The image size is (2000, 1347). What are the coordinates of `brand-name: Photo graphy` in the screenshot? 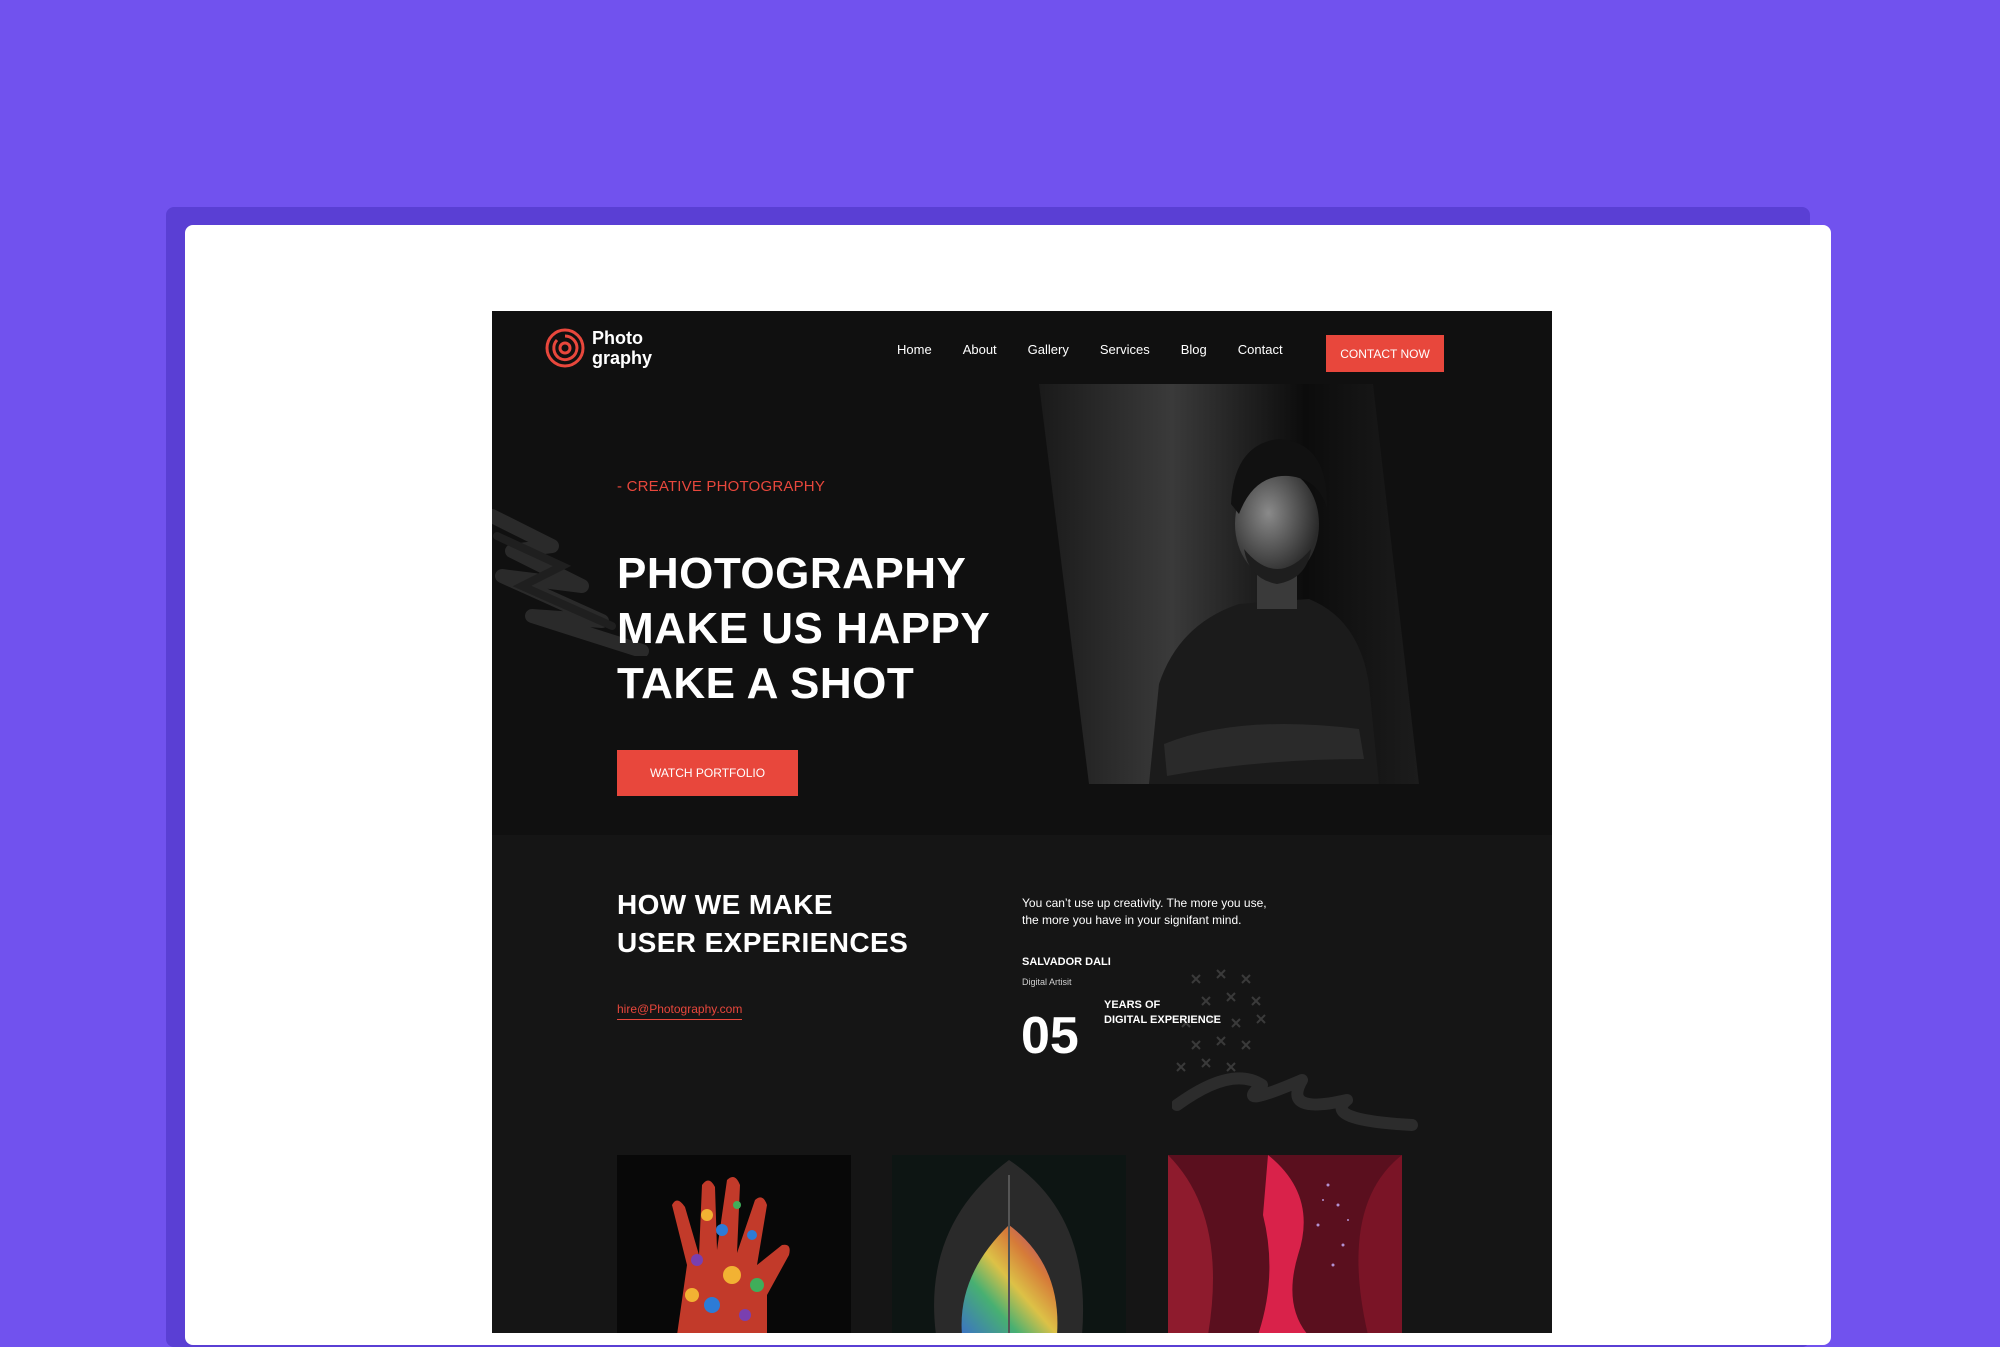 It's located at (622, 348).